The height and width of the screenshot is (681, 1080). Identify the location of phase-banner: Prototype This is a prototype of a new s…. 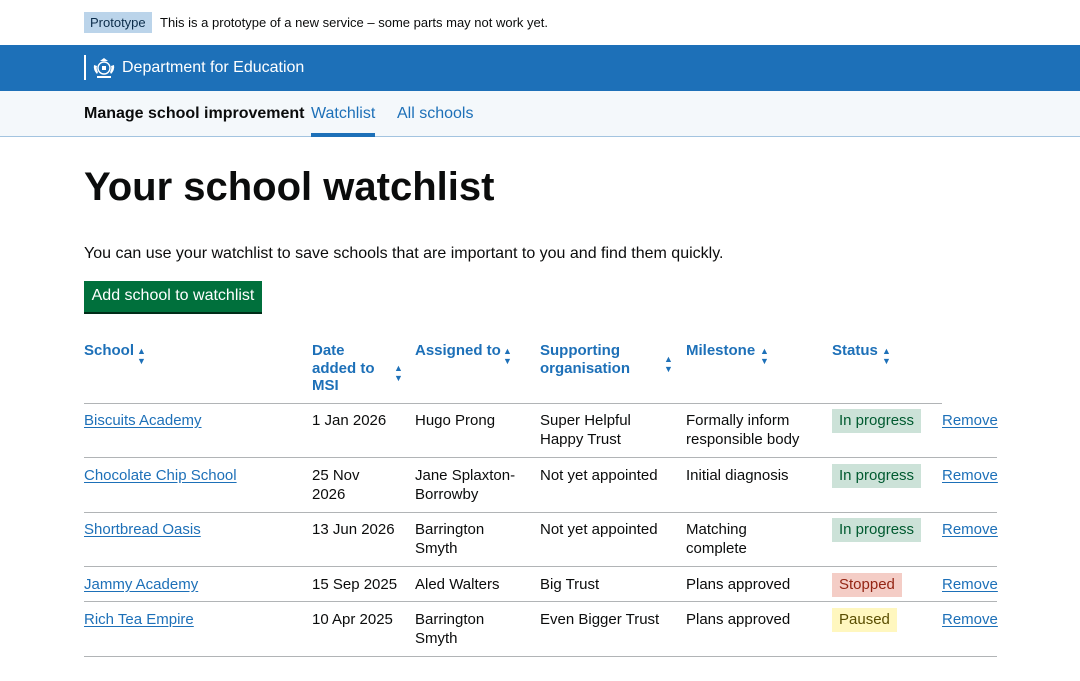
(540, 22).